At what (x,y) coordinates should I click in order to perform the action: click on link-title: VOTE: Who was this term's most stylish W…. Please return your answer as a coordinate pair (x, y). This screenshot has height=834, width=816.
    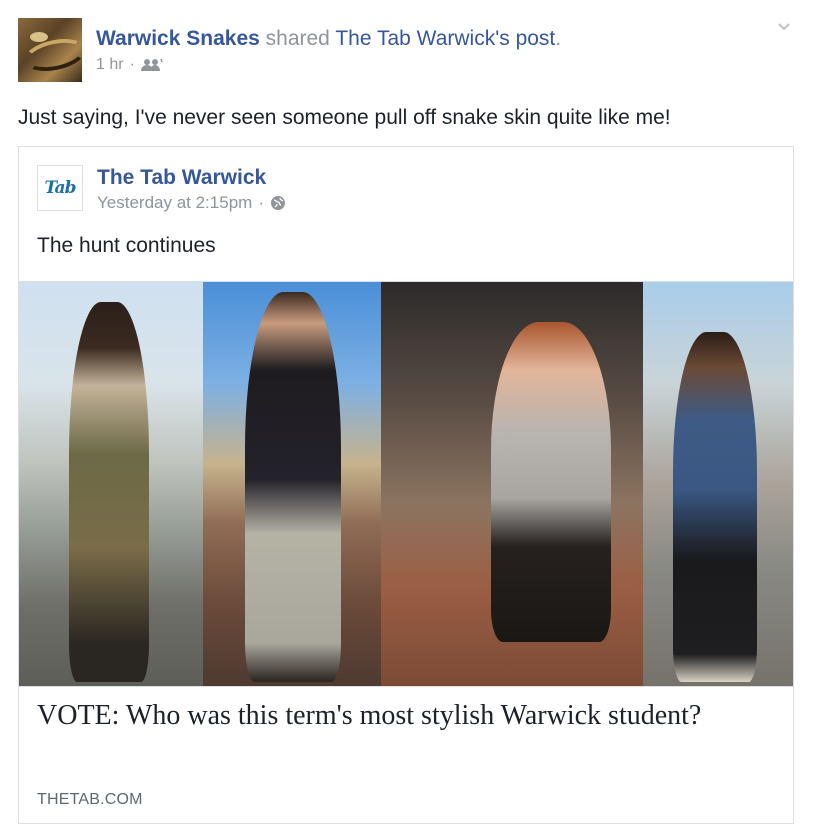
    Looking at the image, I should click on (387, 716).